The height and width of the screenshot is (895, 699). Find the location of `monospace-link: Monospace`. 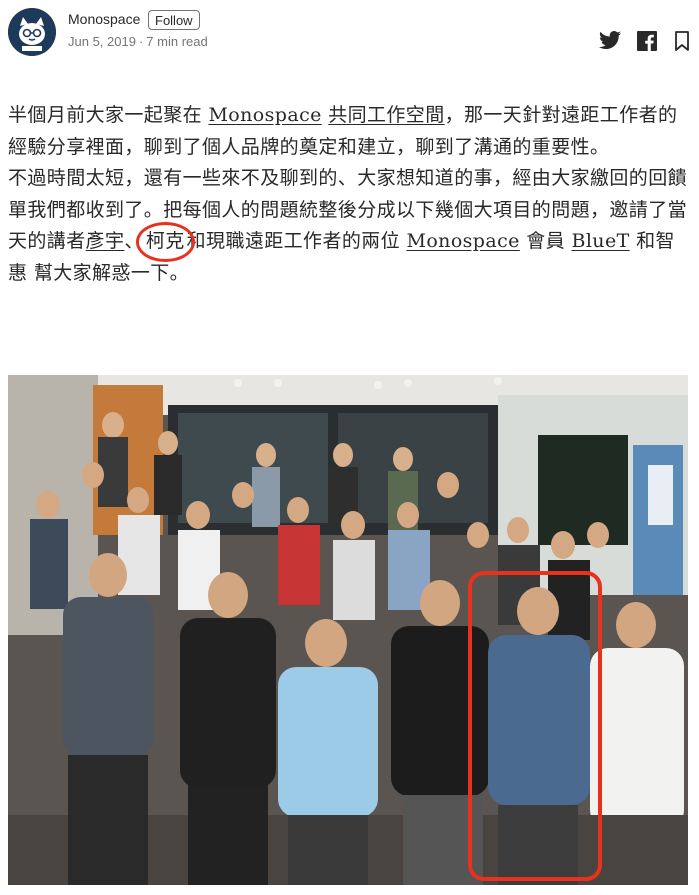

monospace-link: Monospace is located at coordinates (264, 115).